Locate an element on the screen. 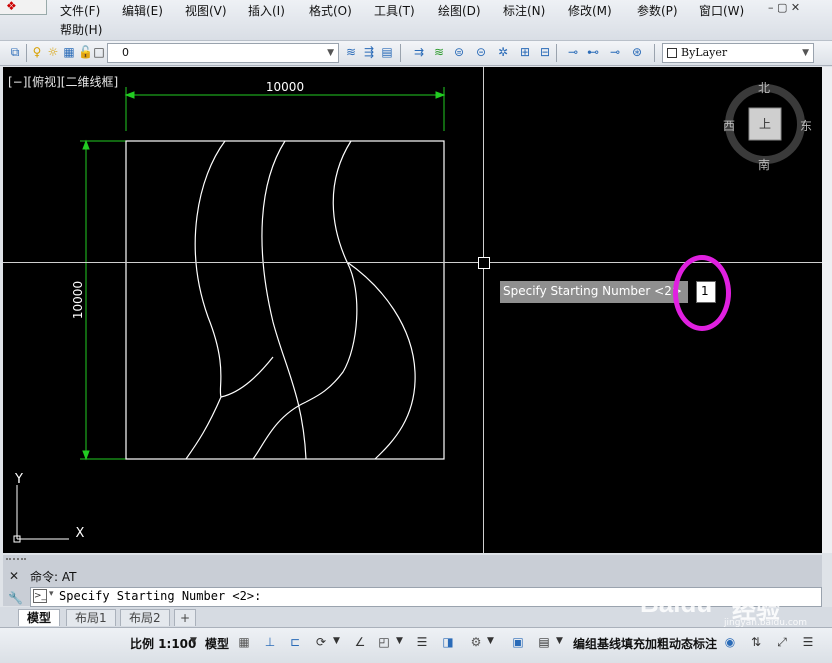 Image resolution: width=832 pixels, height=663 pixels. gear-icon: ⚙ is located at coordinates (476, 642).